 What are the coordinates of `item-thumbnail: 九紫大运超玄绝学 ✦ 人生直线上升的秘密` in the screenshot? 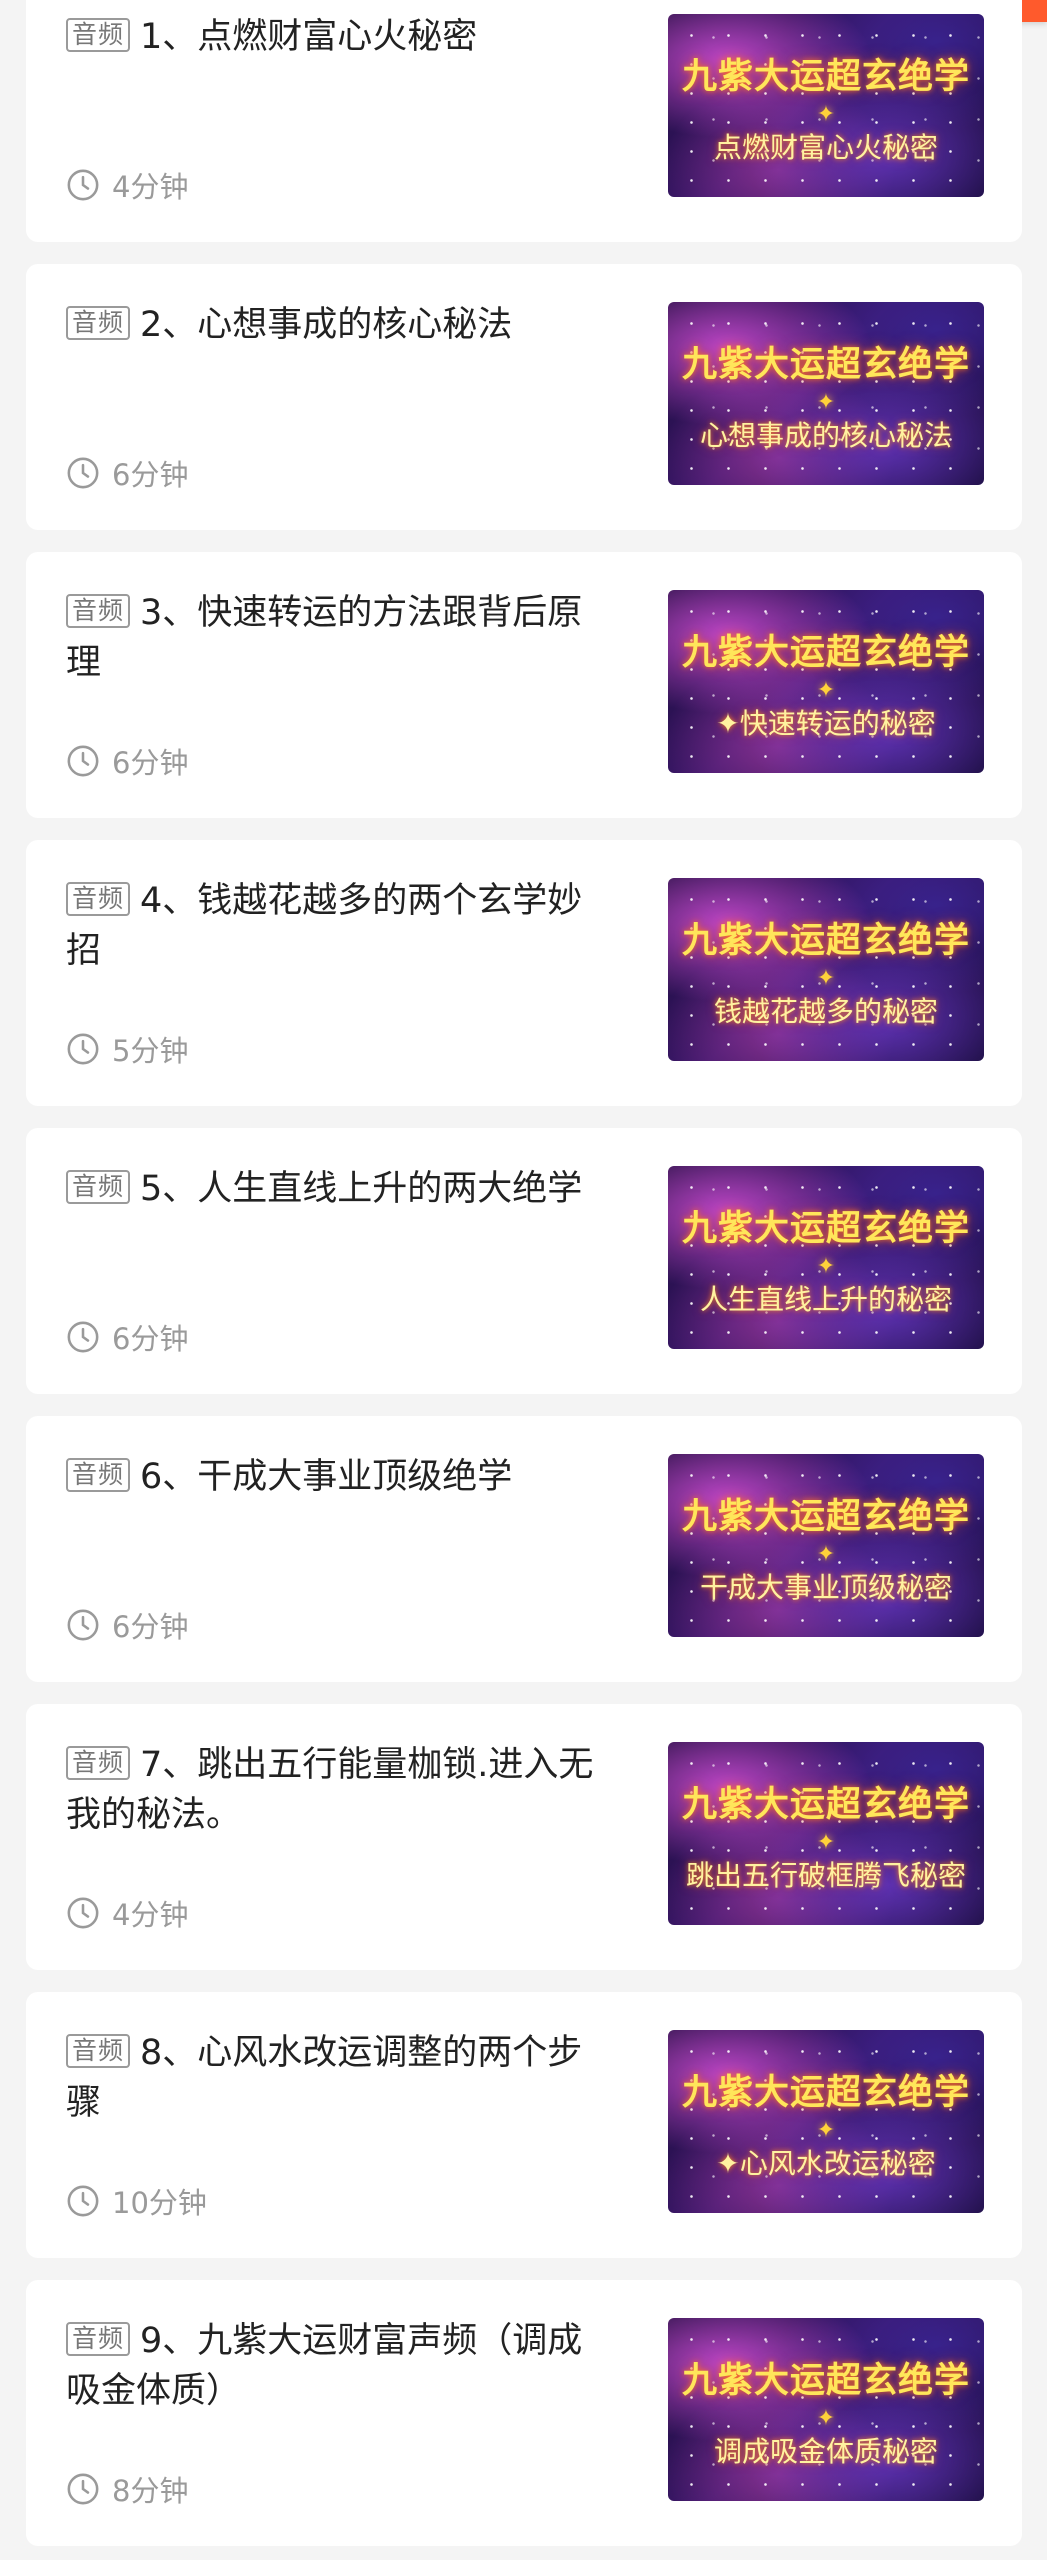 It's located at (826, 1257).